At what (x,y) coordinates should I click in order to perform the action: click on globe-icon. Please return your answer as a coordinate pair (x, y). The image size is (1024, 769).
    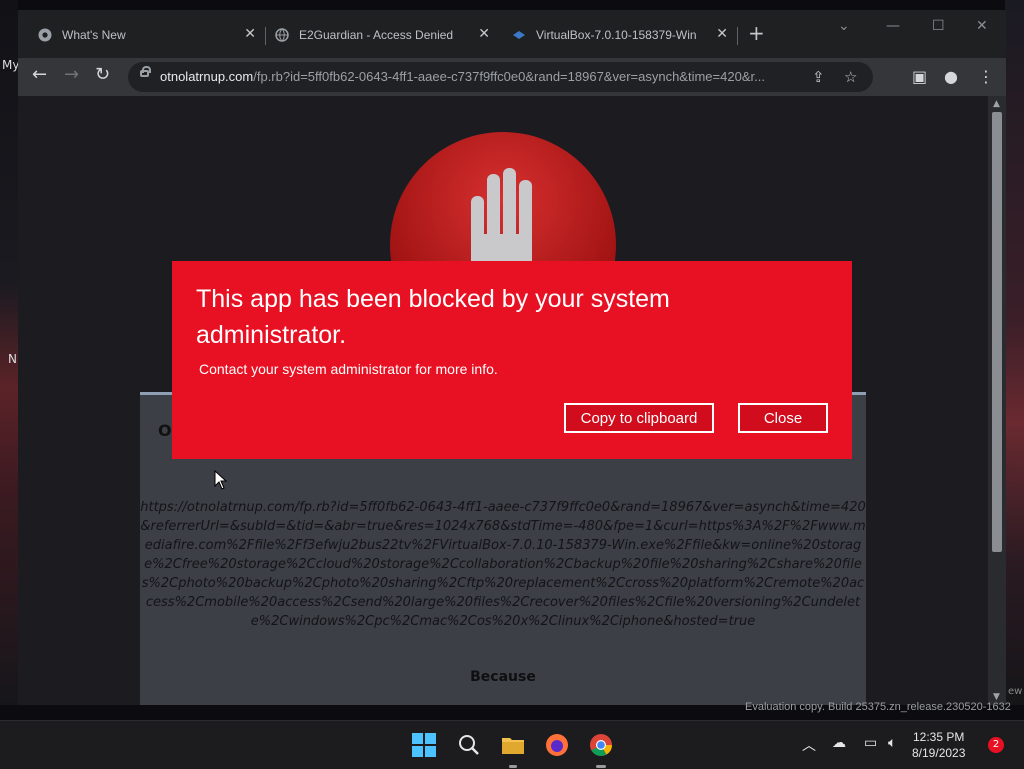
    Looking at the image, I should click on (282, 35).